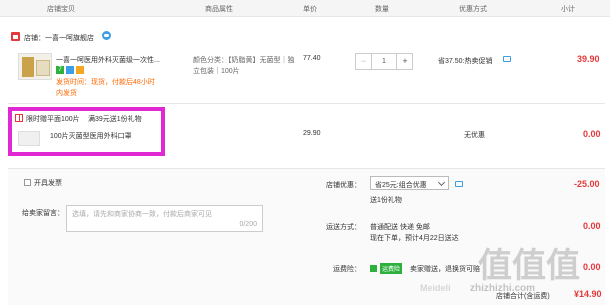  I want to click on shipping-time-line1: 发货时间：现货，付款后48小时, so click(105, 82).